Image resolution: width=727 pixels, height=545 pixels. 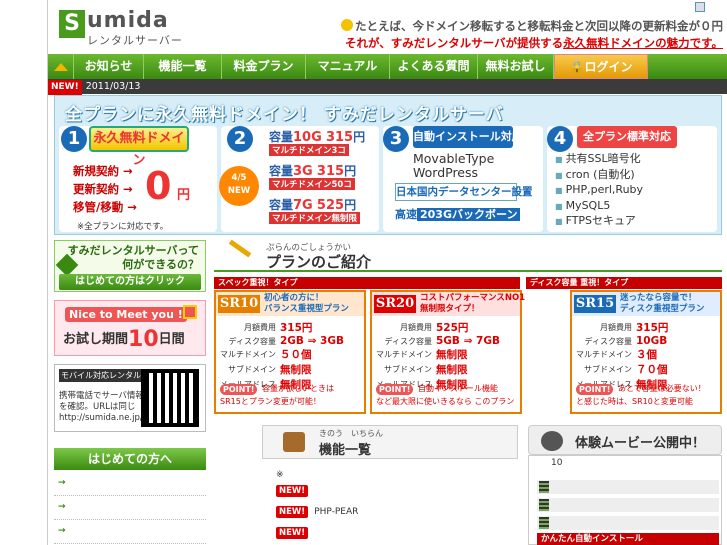 What do you see at coordinates (139, 147) in the screenshot?
I see `free-domain-tag: 永久無料ドメイン` at bounding box center [139, 147].